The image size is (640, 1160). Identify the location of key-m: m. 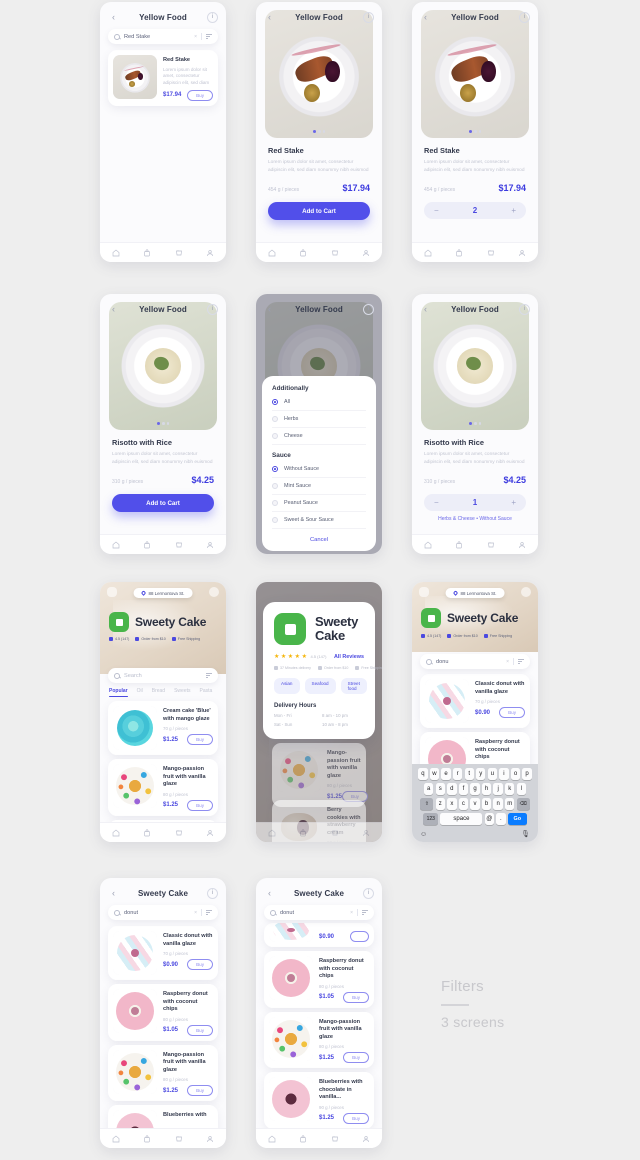
(510, 804).